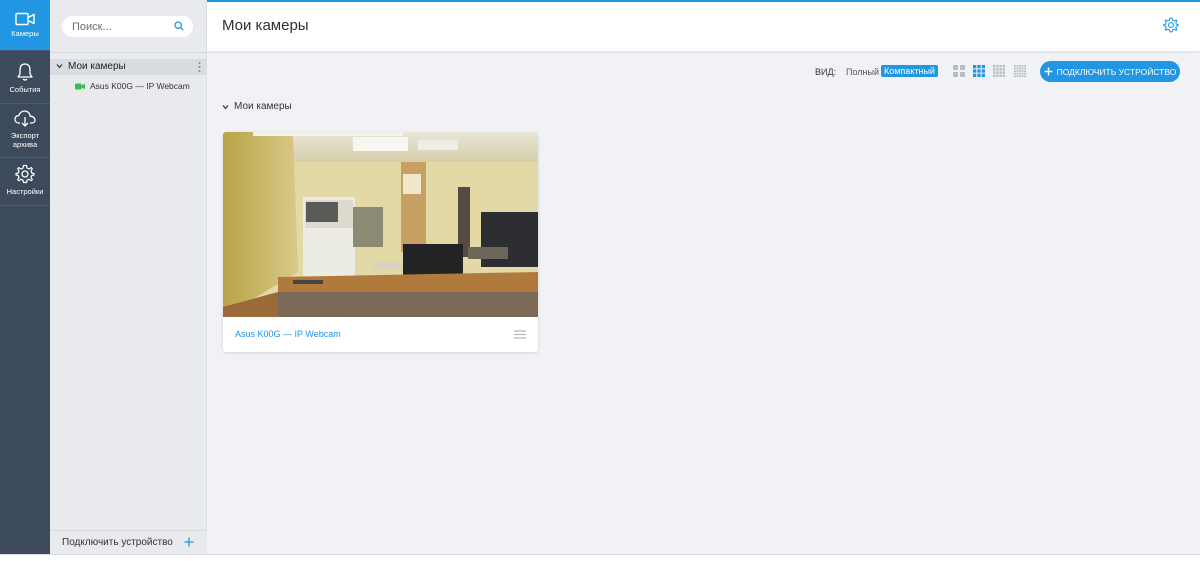 The height and width of the screenshot is (561, 1200). I want to click on nav-item-label: События, so click(25, 89).